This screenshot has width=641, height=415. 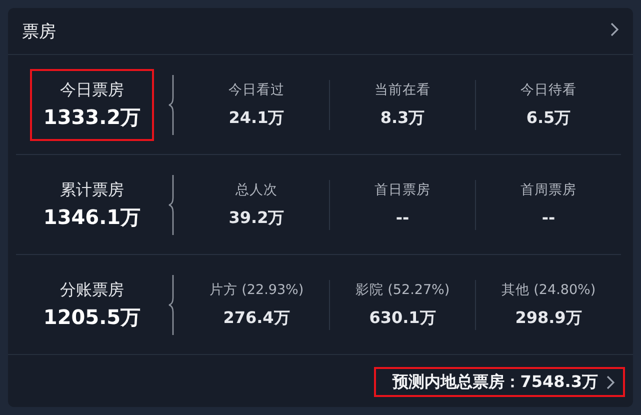 What do you see at coordinates (92, 189) in the screenshot?
I see `stat-label: 累计票房` at bounding box center [92, 189].